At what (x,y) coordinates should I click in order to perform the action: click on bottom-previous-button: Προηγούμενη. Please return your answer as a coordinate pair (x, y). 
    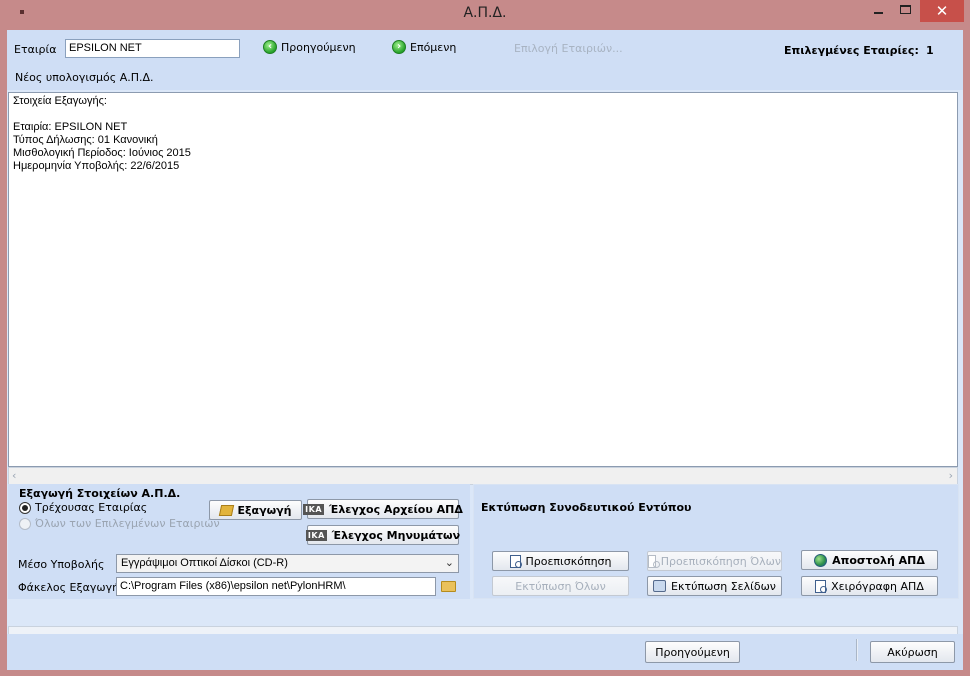
    Looking at the image, I should click on (692, 652).